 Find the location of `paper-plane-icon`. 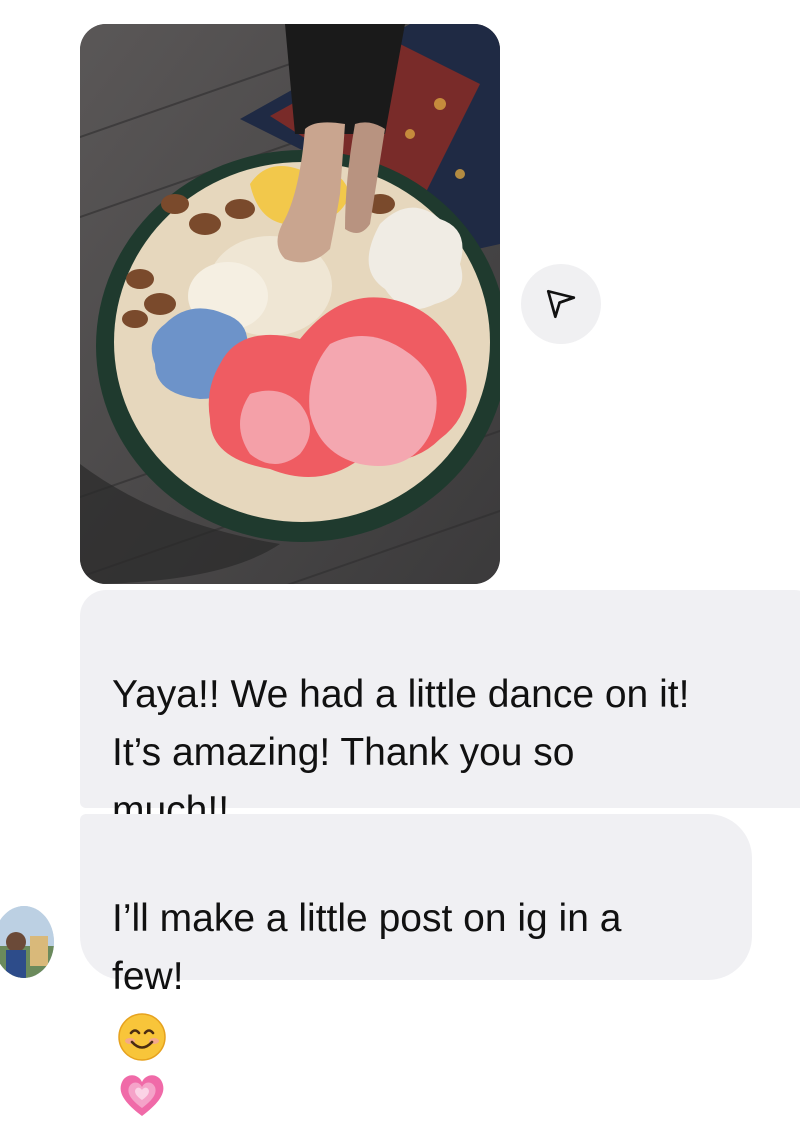

paper-plane-icon is located at coordinates (561, 304).